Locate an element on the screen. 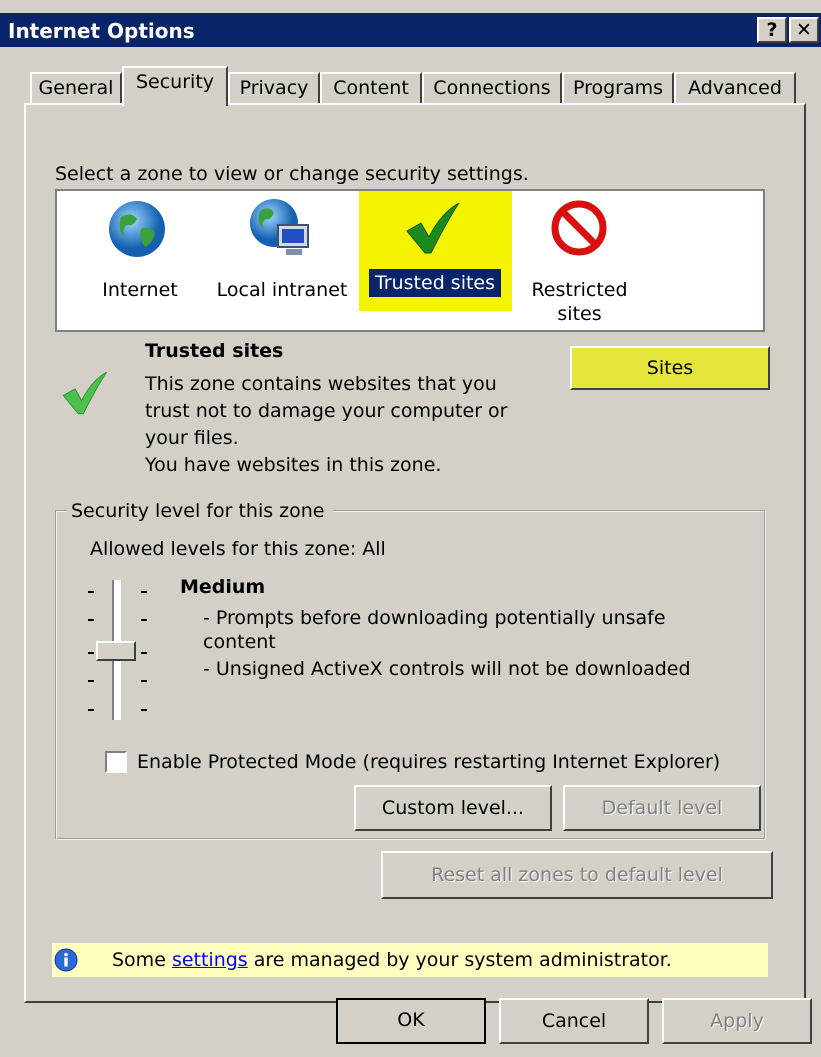 This screenshot has width=821, height=1057. zone-local-intranet: Local intranet is located at coordinates (282, 259).